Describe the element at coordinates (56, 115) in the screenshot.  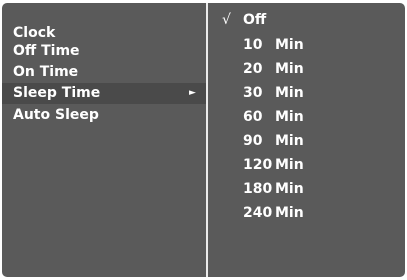
I see `menu-item-label: Auto Sleep` at that location.